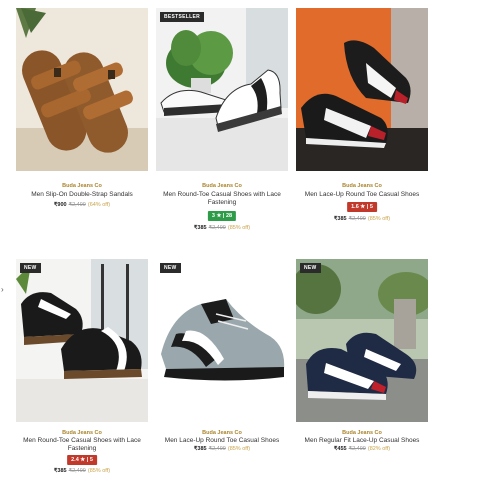  Describe the element at coordinates (60, 205) in the screenshot. I see `product-price: ₹900` at that location.